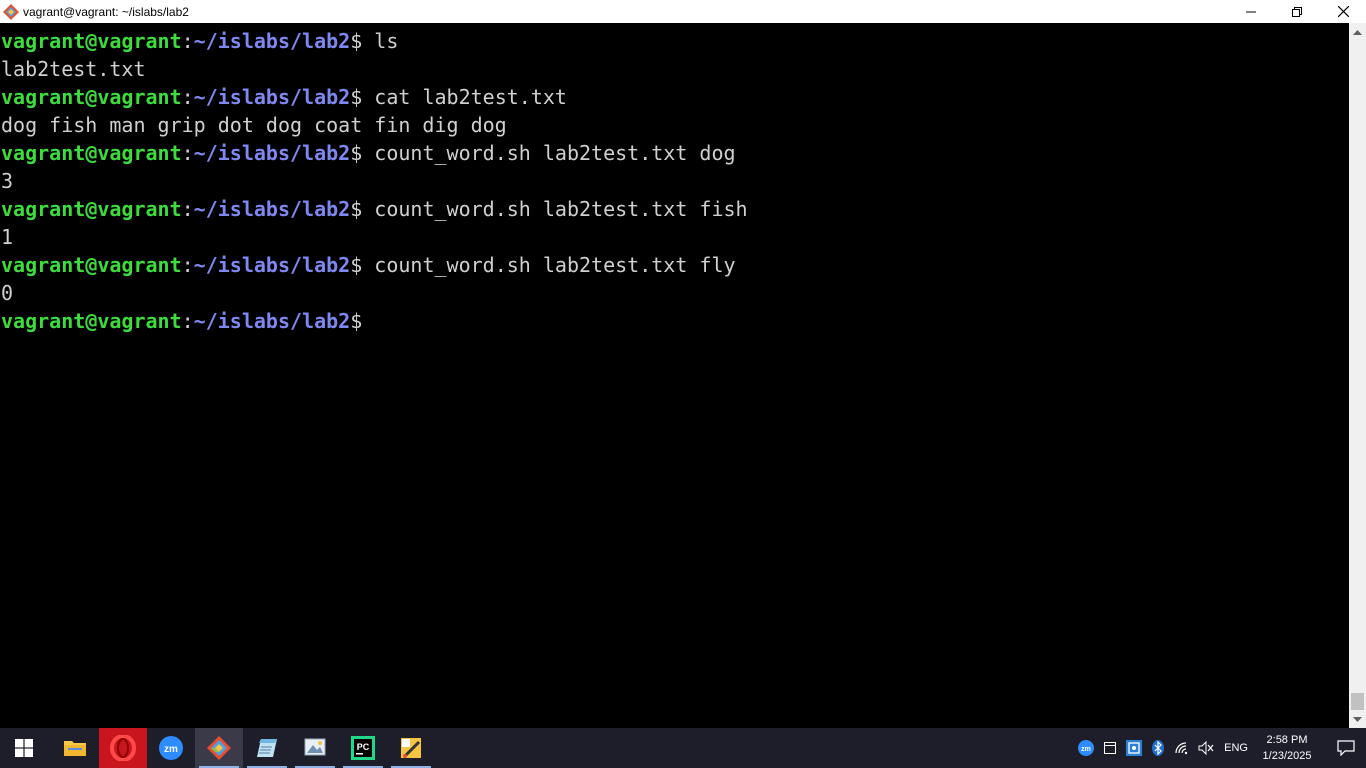 The height and width of the screenshot is (768, 1366). What do you see at coordinates (1287, 748) in the screenshot?
I see `clock: 2:58 PM 1/23/2025` at bounding box center [1287, 748].